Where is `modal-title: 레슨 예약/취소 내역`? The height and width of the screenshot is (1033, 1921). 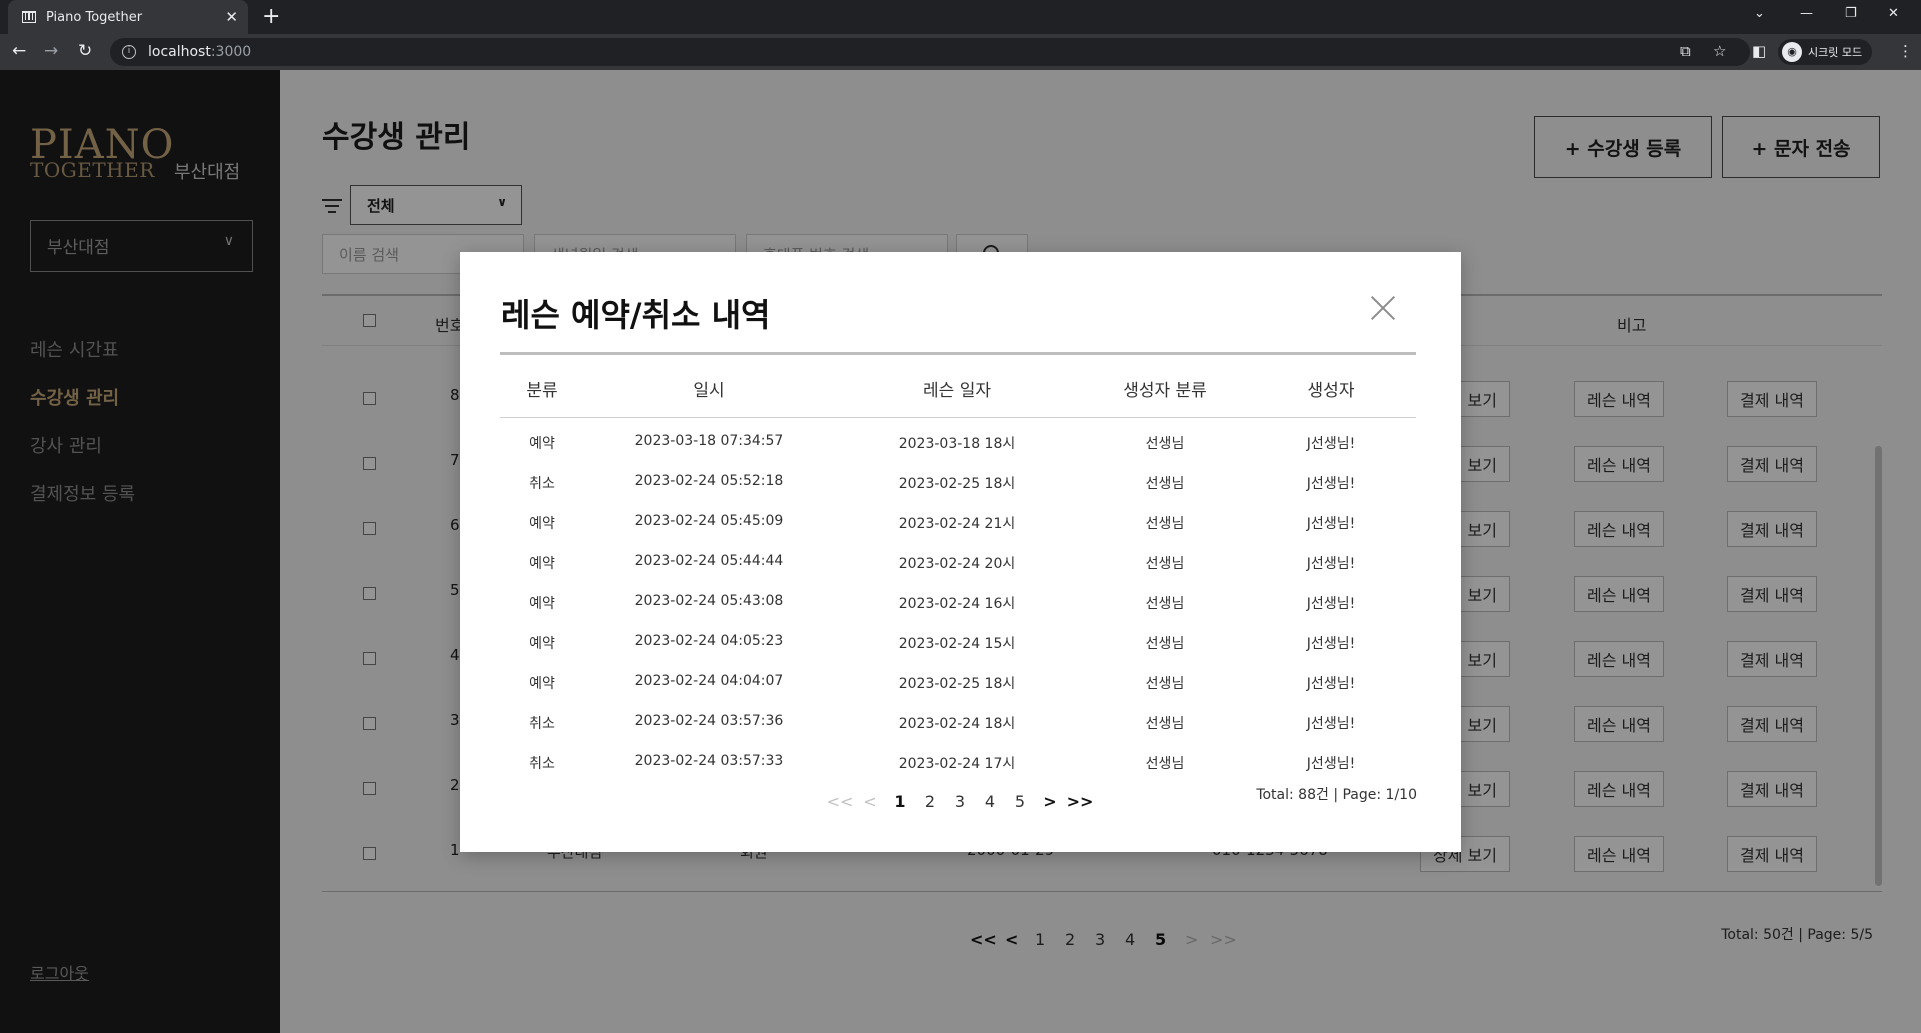 modal-title: 레슨 예약/취소 내역 is located at coordinates (636, 315).